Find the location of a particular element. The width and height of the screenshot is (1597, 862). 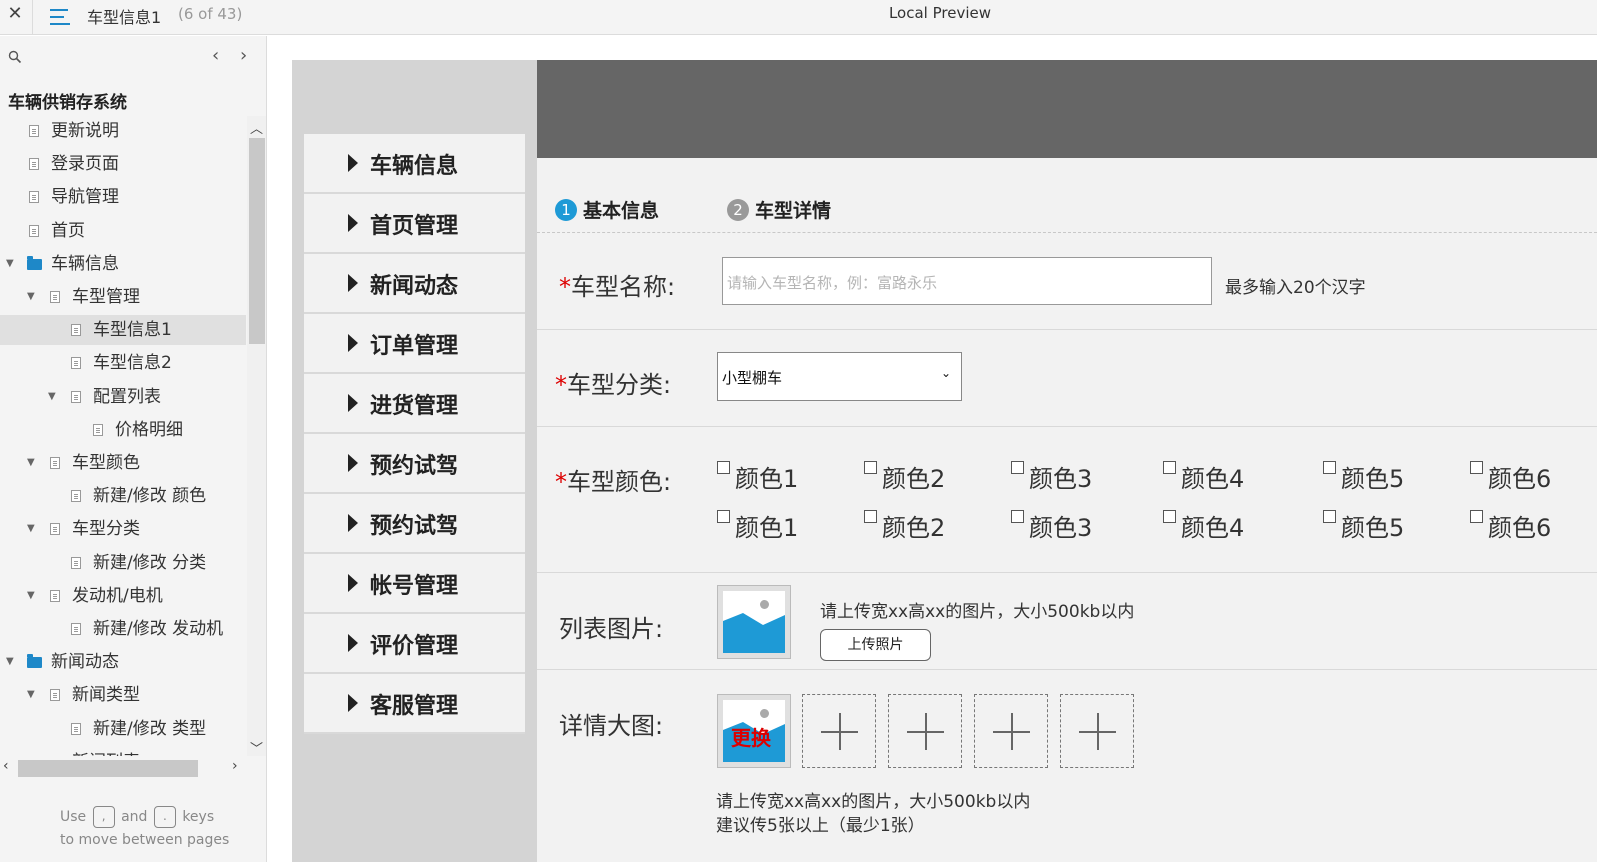

color-option-label: 颜色6 is located at coordinates (1520, 479).